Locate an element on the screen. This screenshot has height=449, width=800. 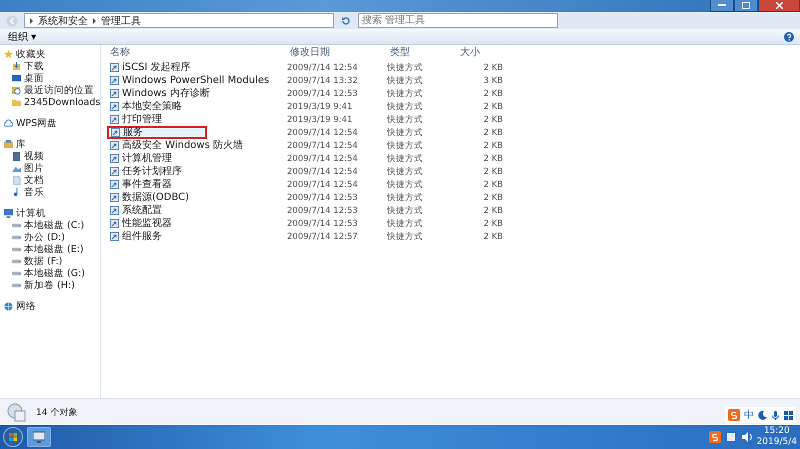
breadcrumb-item: 管理工具 is located at coordinates (121, 21).